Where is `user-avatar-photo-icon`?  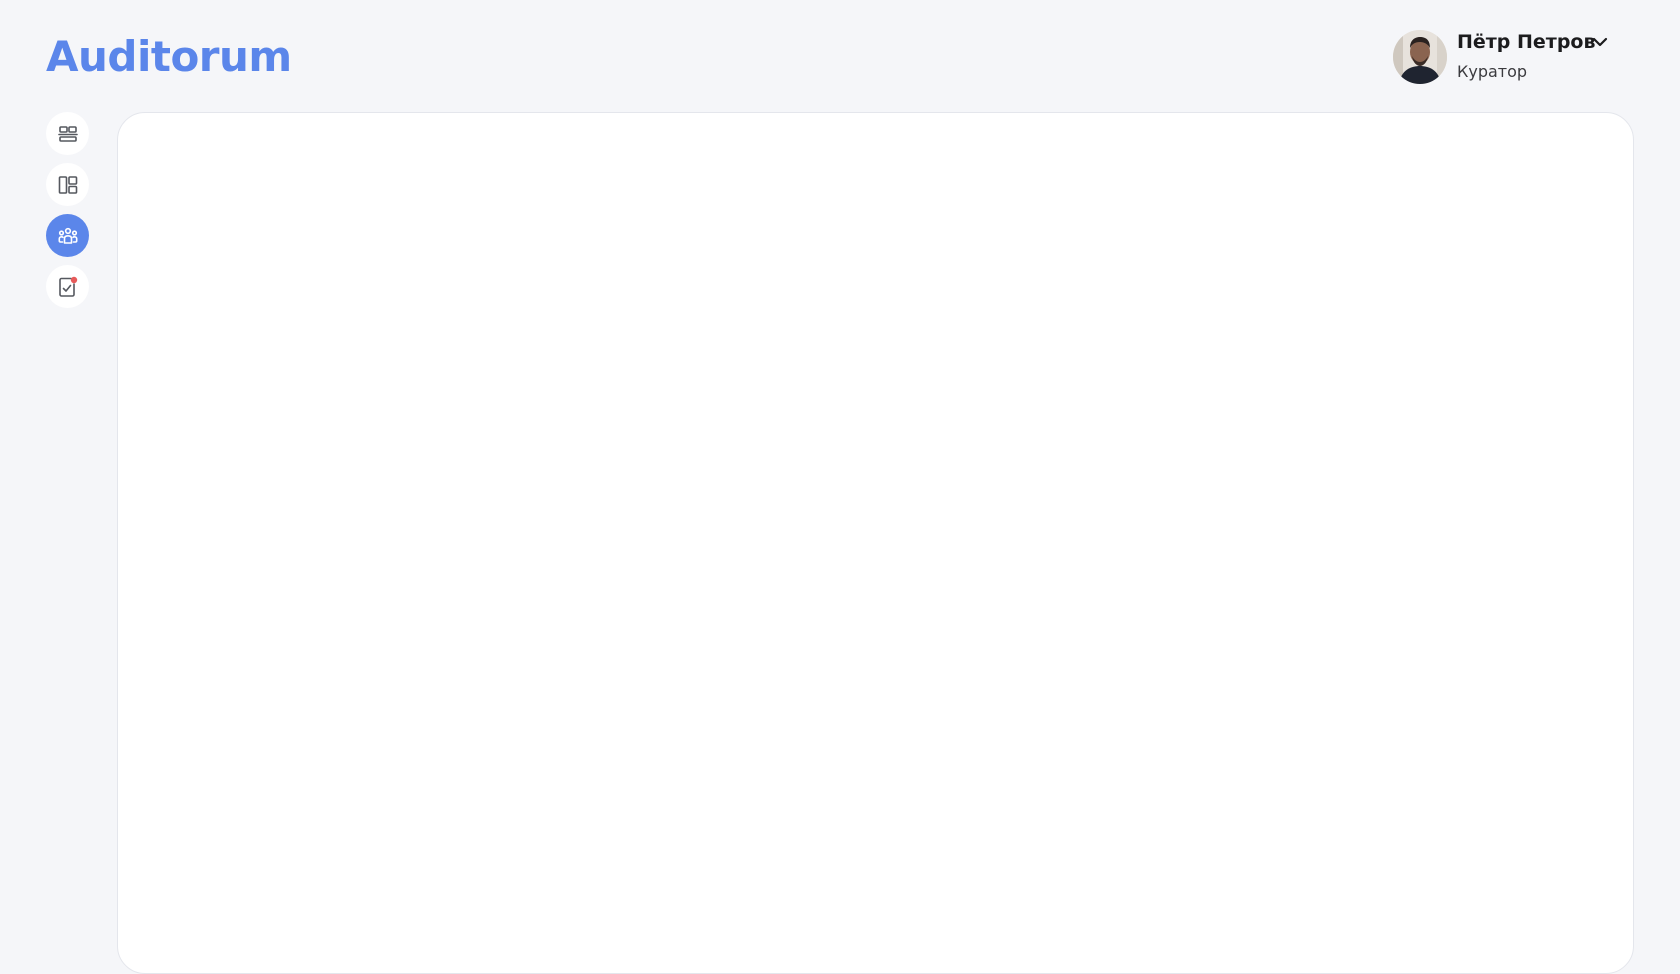 user-avatar-photo-icon is located at coordinates (1420, 57).